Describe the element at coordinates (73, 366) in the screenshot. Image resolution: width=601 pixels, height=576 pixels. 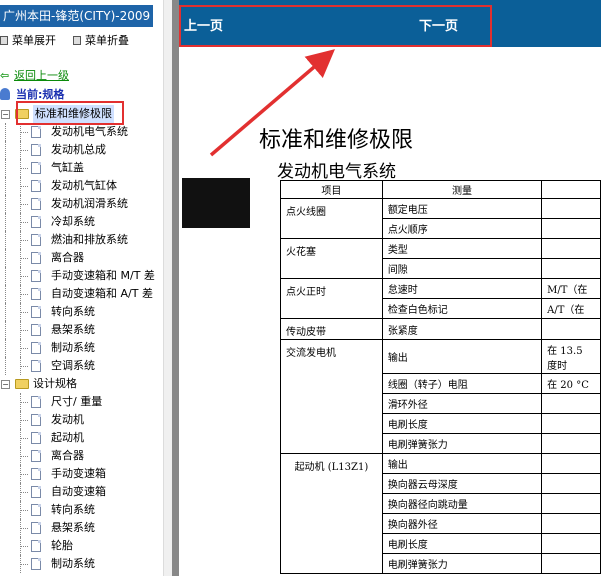
I see `tree-item-label: 空调系统` at that location.